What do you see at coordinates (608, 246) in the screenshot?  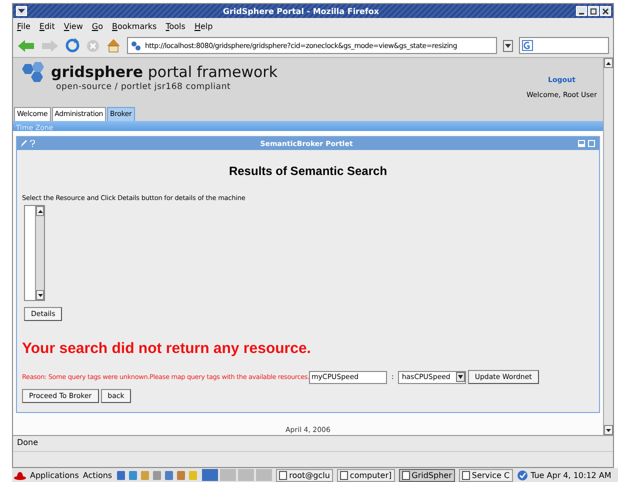 I see `page-scrollbar` at bounding box center [608, 246].